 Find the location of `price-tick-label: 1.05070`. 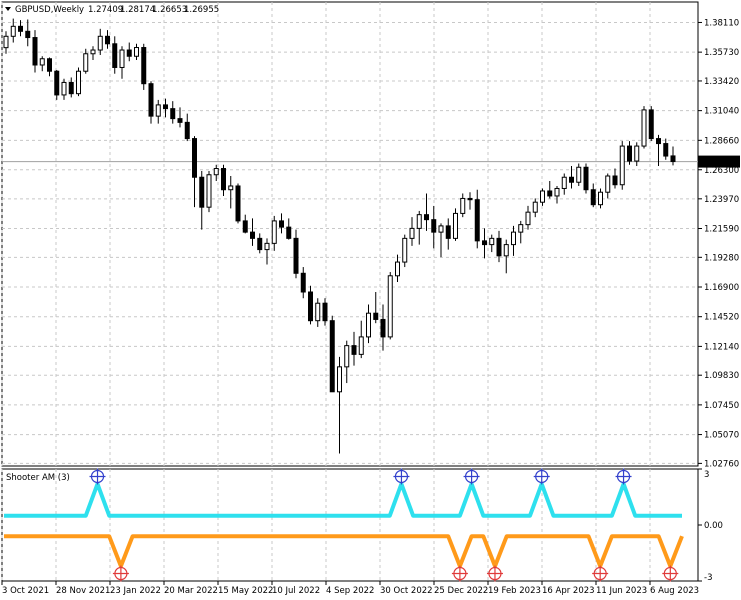

price-tick-label: 1.05070 is located at coordinates (721, 436).